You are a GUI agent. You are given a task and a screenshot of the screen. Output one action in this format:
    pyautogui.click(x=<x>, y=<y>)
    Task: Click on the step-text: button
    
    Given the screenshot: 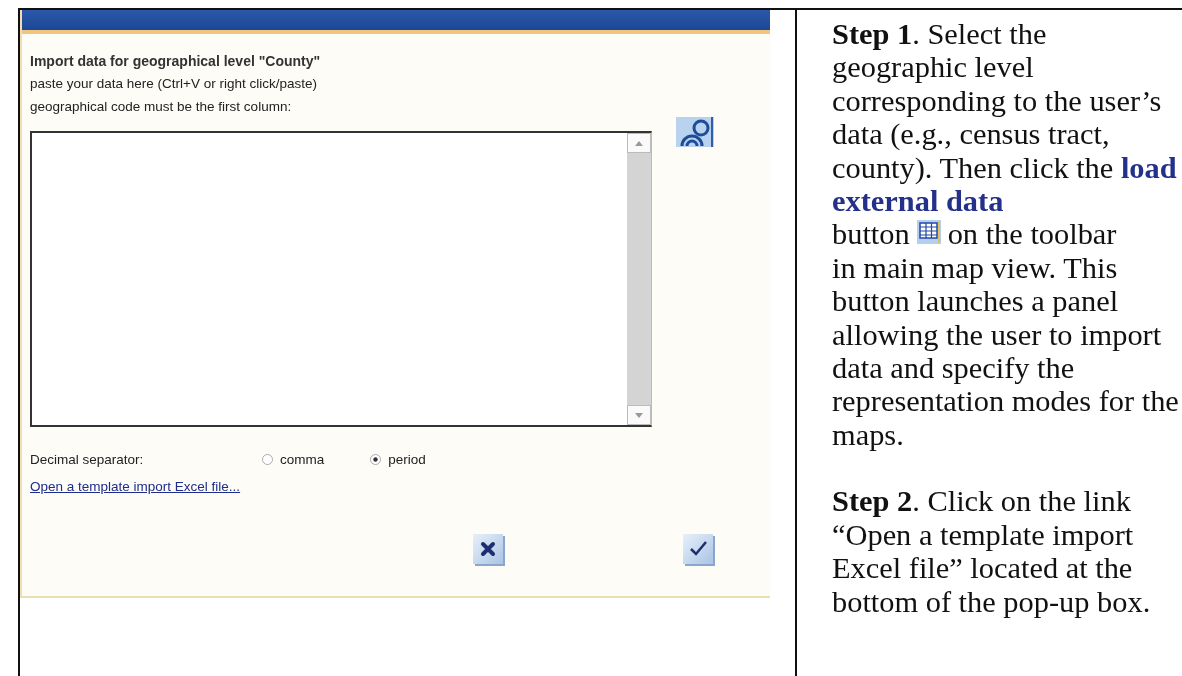 What is the action you would take?
    pyautogui.click(x=871, y=235)
    